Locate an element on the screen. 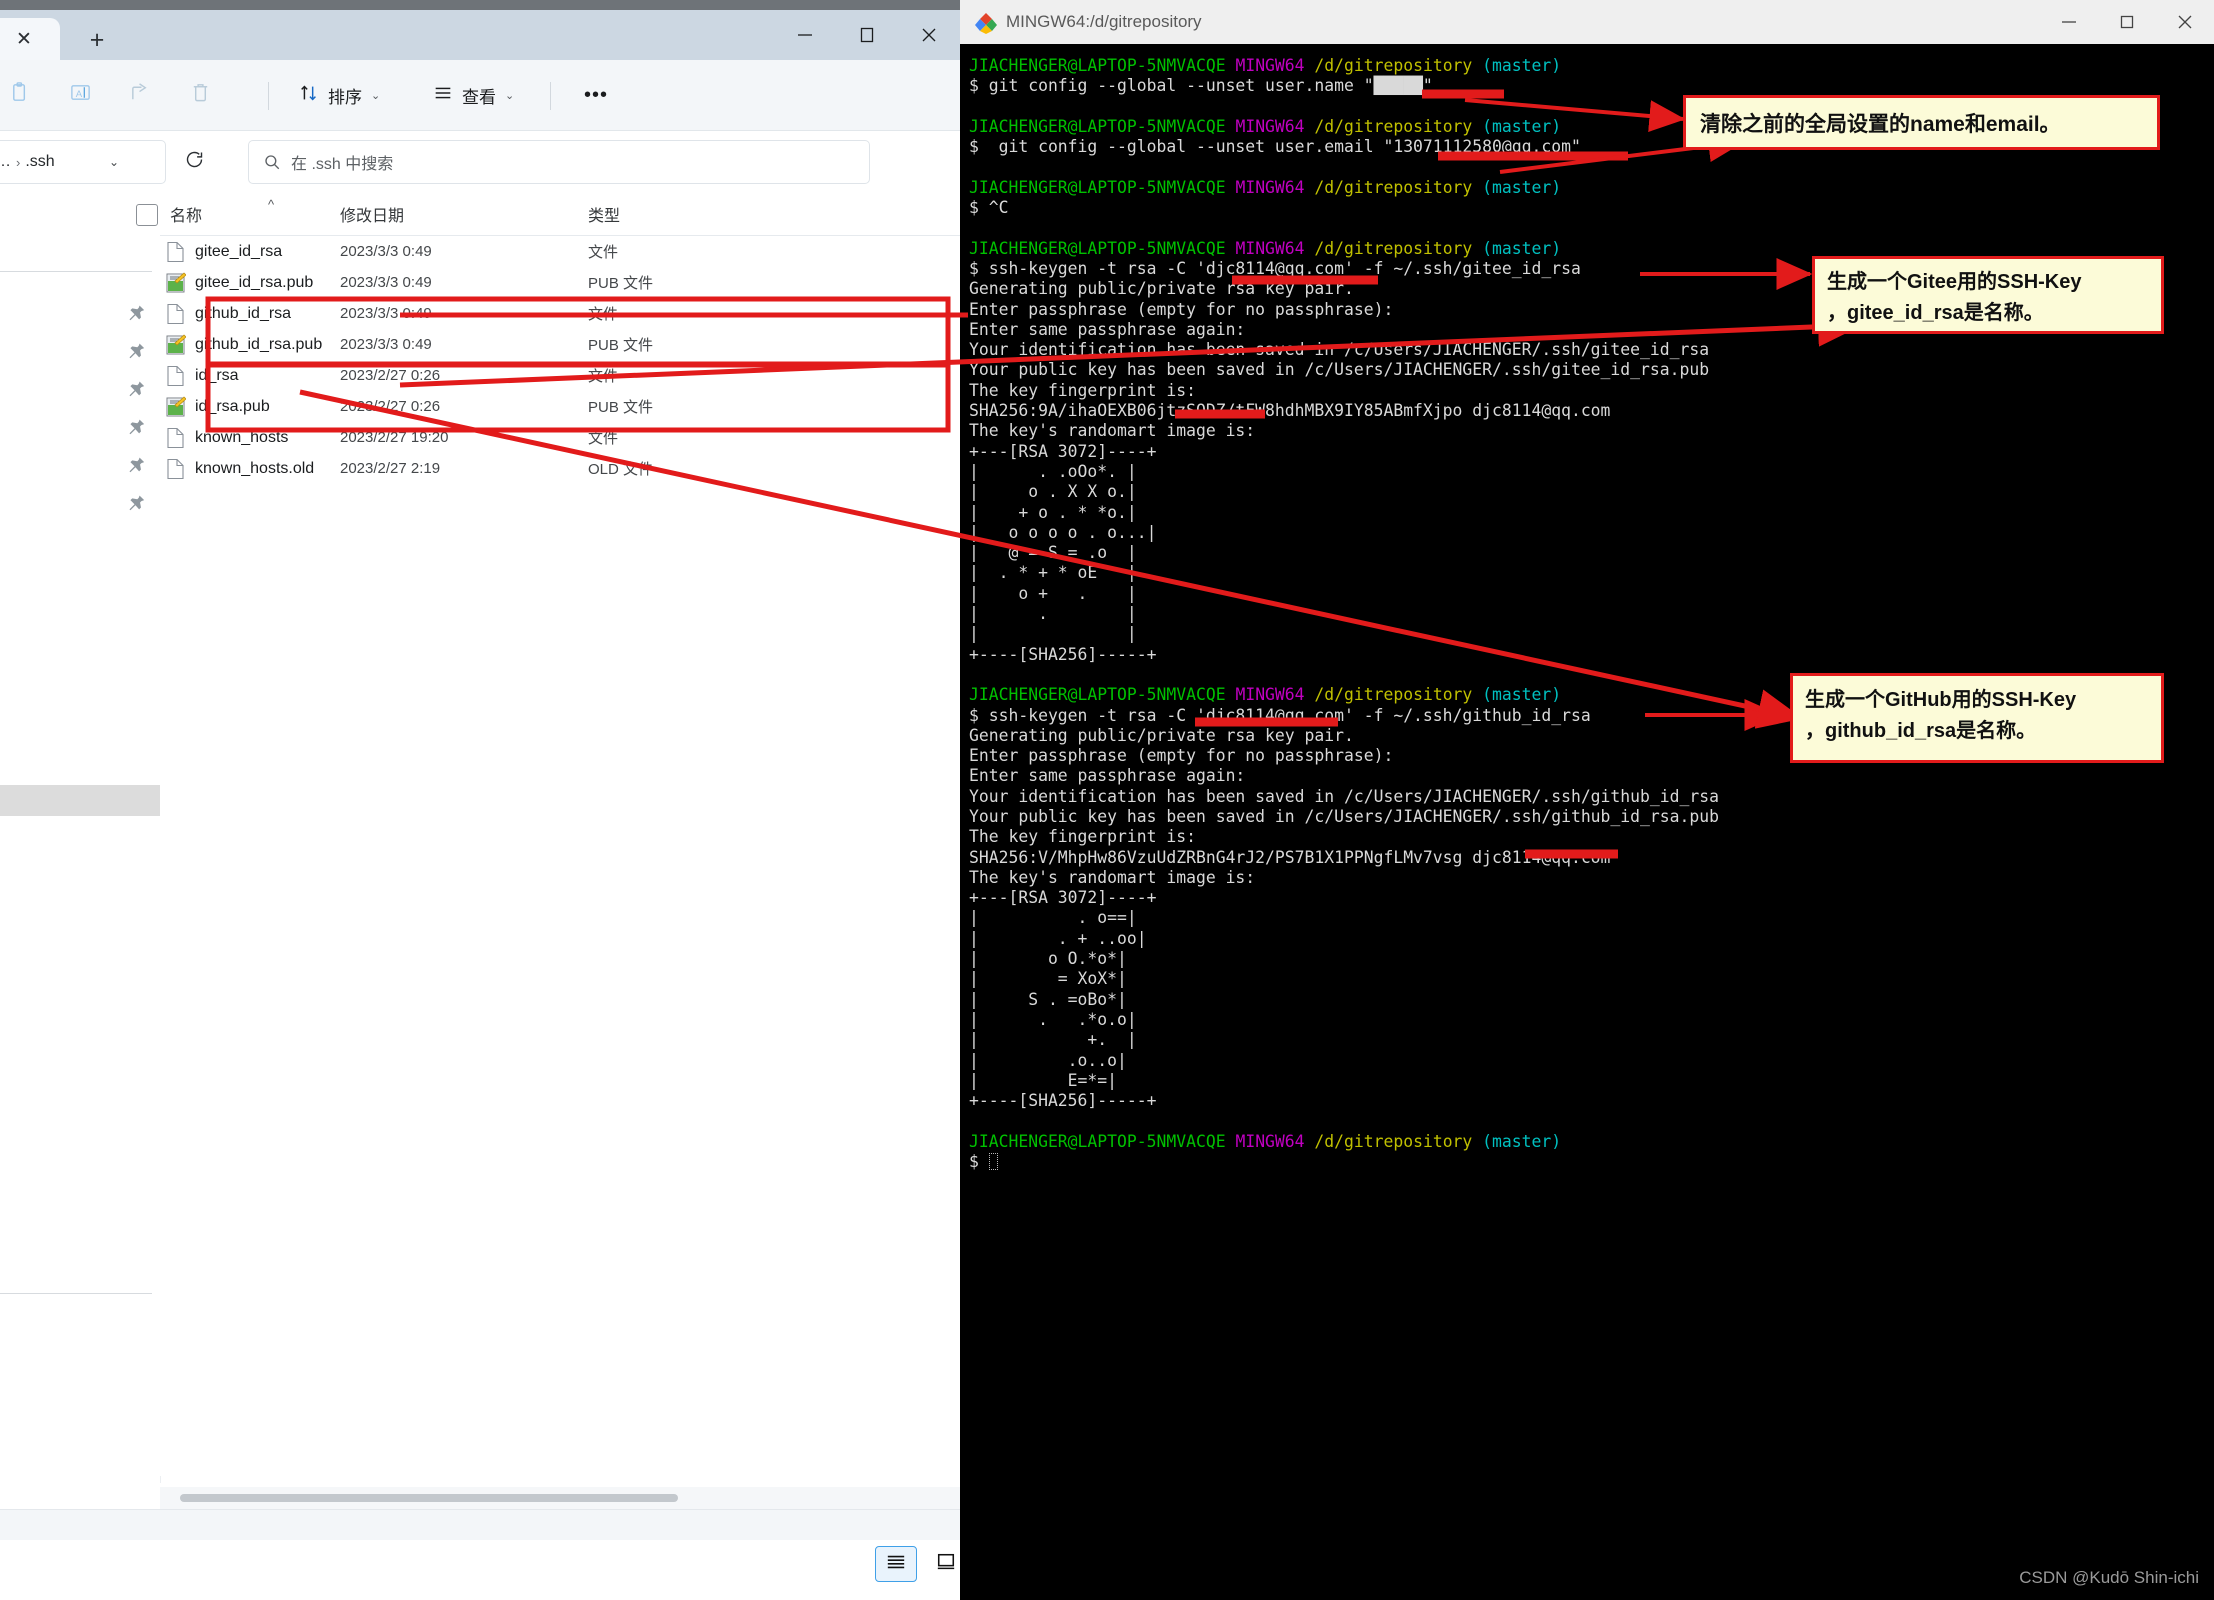 This screenshot has height=1600, width=2214. new-tab-icon: + is located at coordinates (97, 41).